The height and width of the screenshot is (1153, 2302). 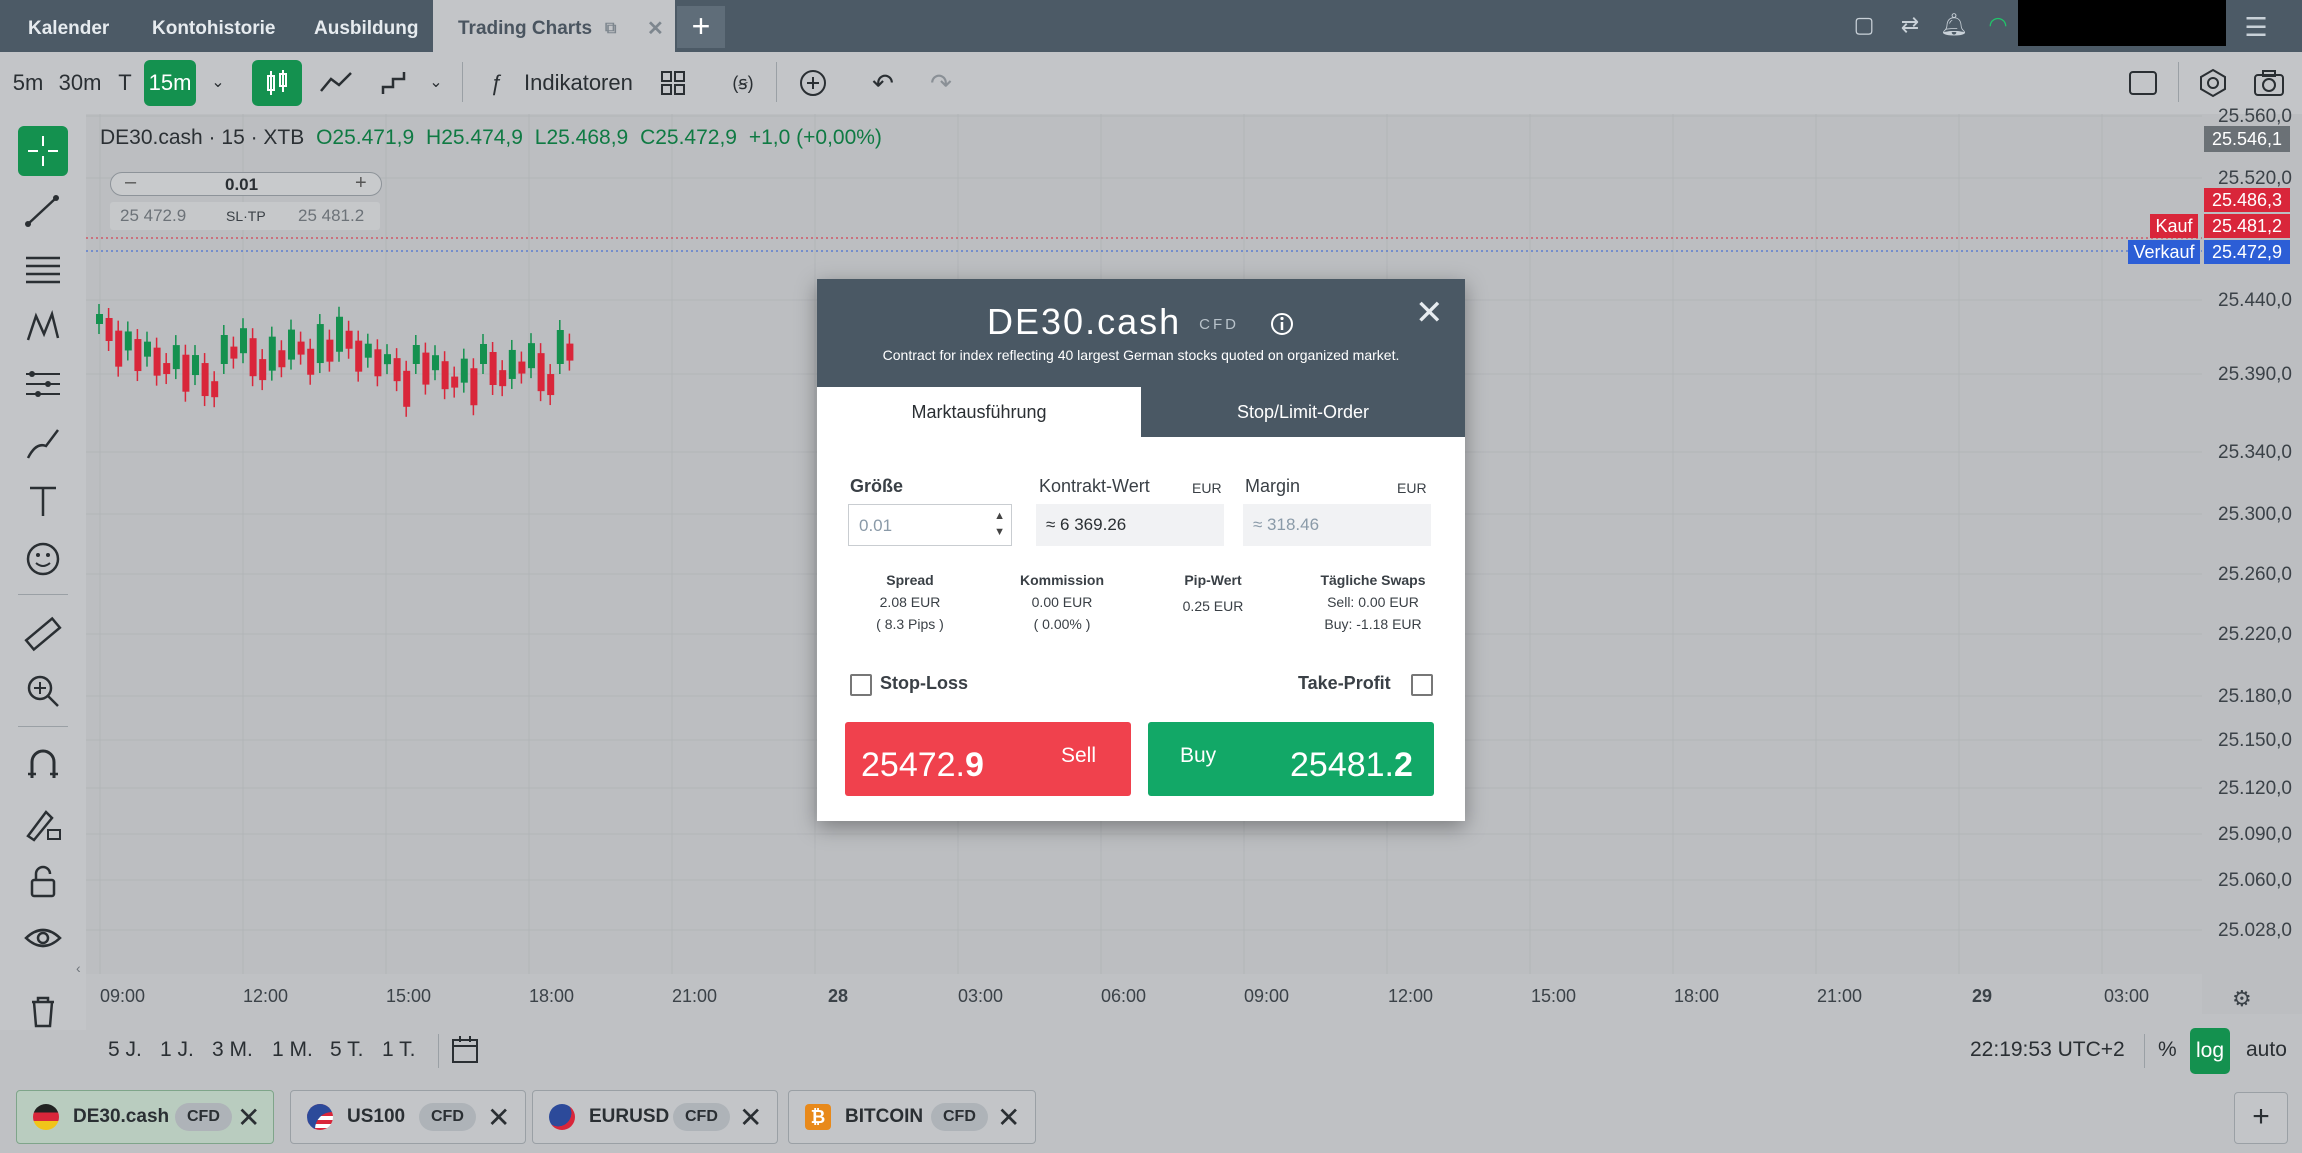 What do you see at coordinates (436, 83) in the screenshot?
I see `chart-type-dropdown-icon: ⌄` at bounding box center [436, 83].